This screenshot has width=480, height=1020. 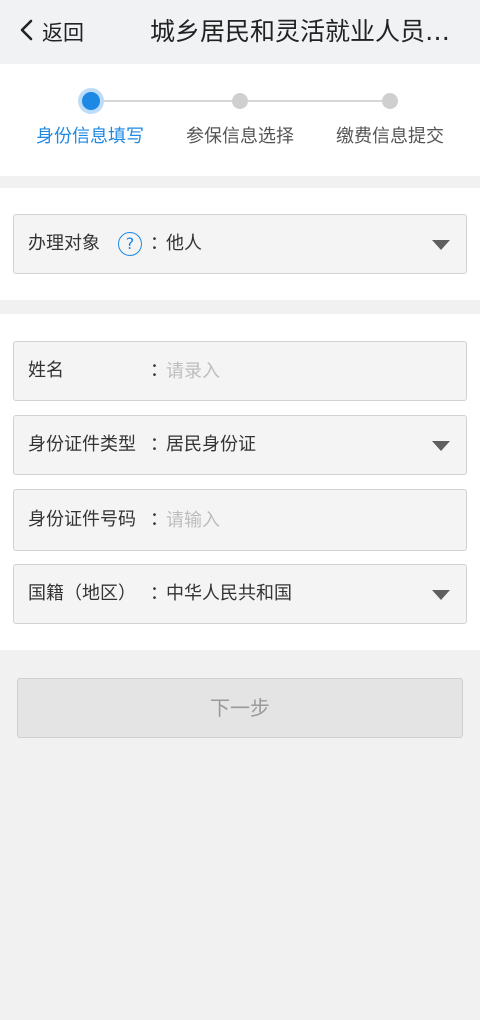 What do you see at coordinates (27, 32) in the screenshot?
I see `chevron-left-icon` at bounding box center [27, 32].